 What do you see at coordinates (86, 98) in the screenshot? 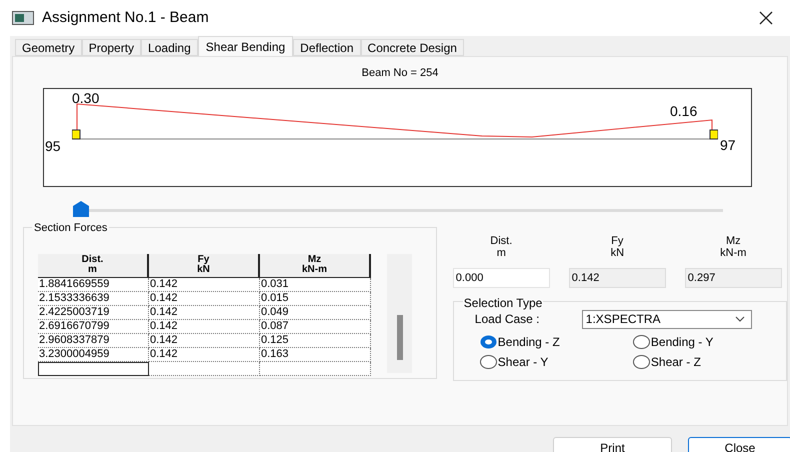
I see `start-value-label: 0.30` at bounding box center [86, 98].